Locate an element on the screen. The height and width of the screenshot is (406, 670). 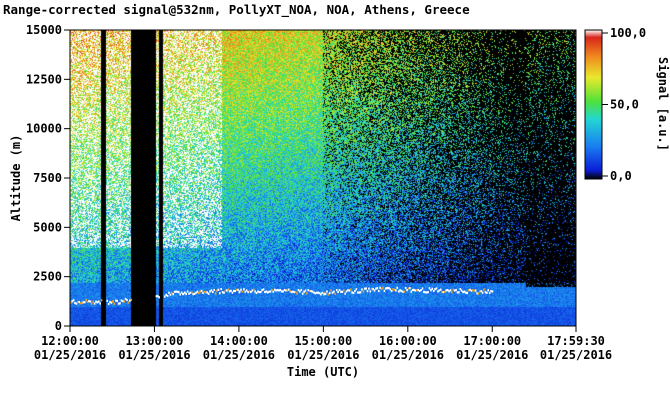
y-tick-label: 15000 is located at coordinates (44, 30).